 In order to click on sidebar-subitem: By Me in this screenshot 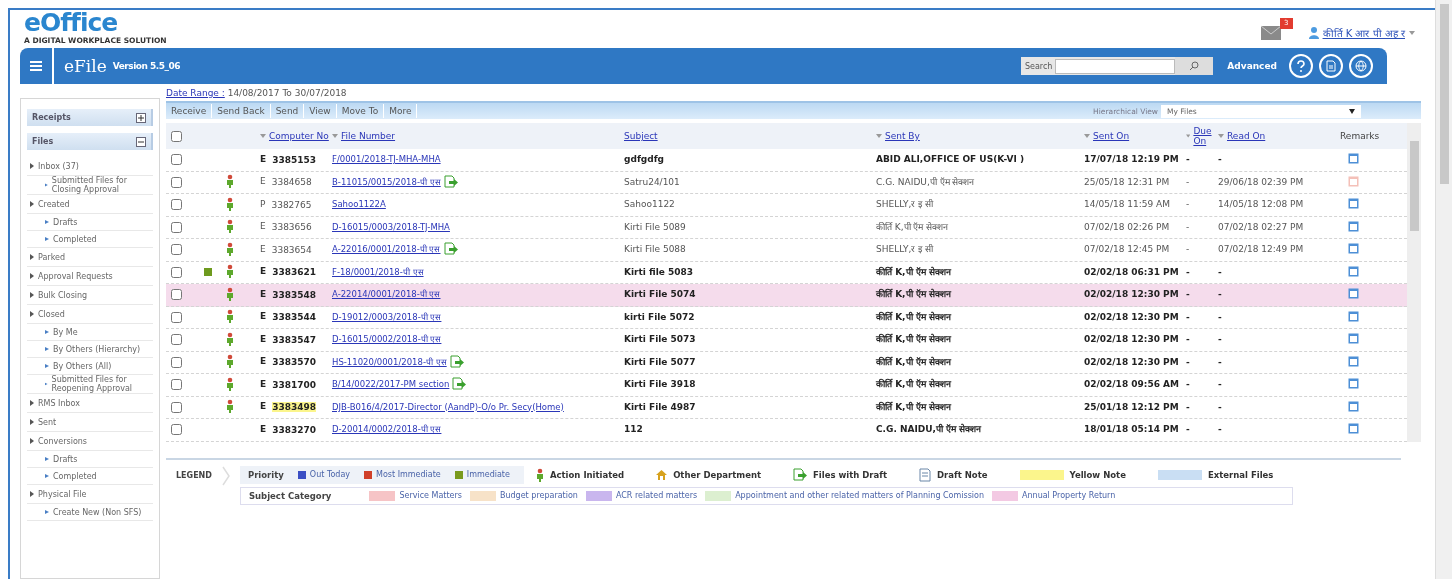, I will do `click(90, 332)`.